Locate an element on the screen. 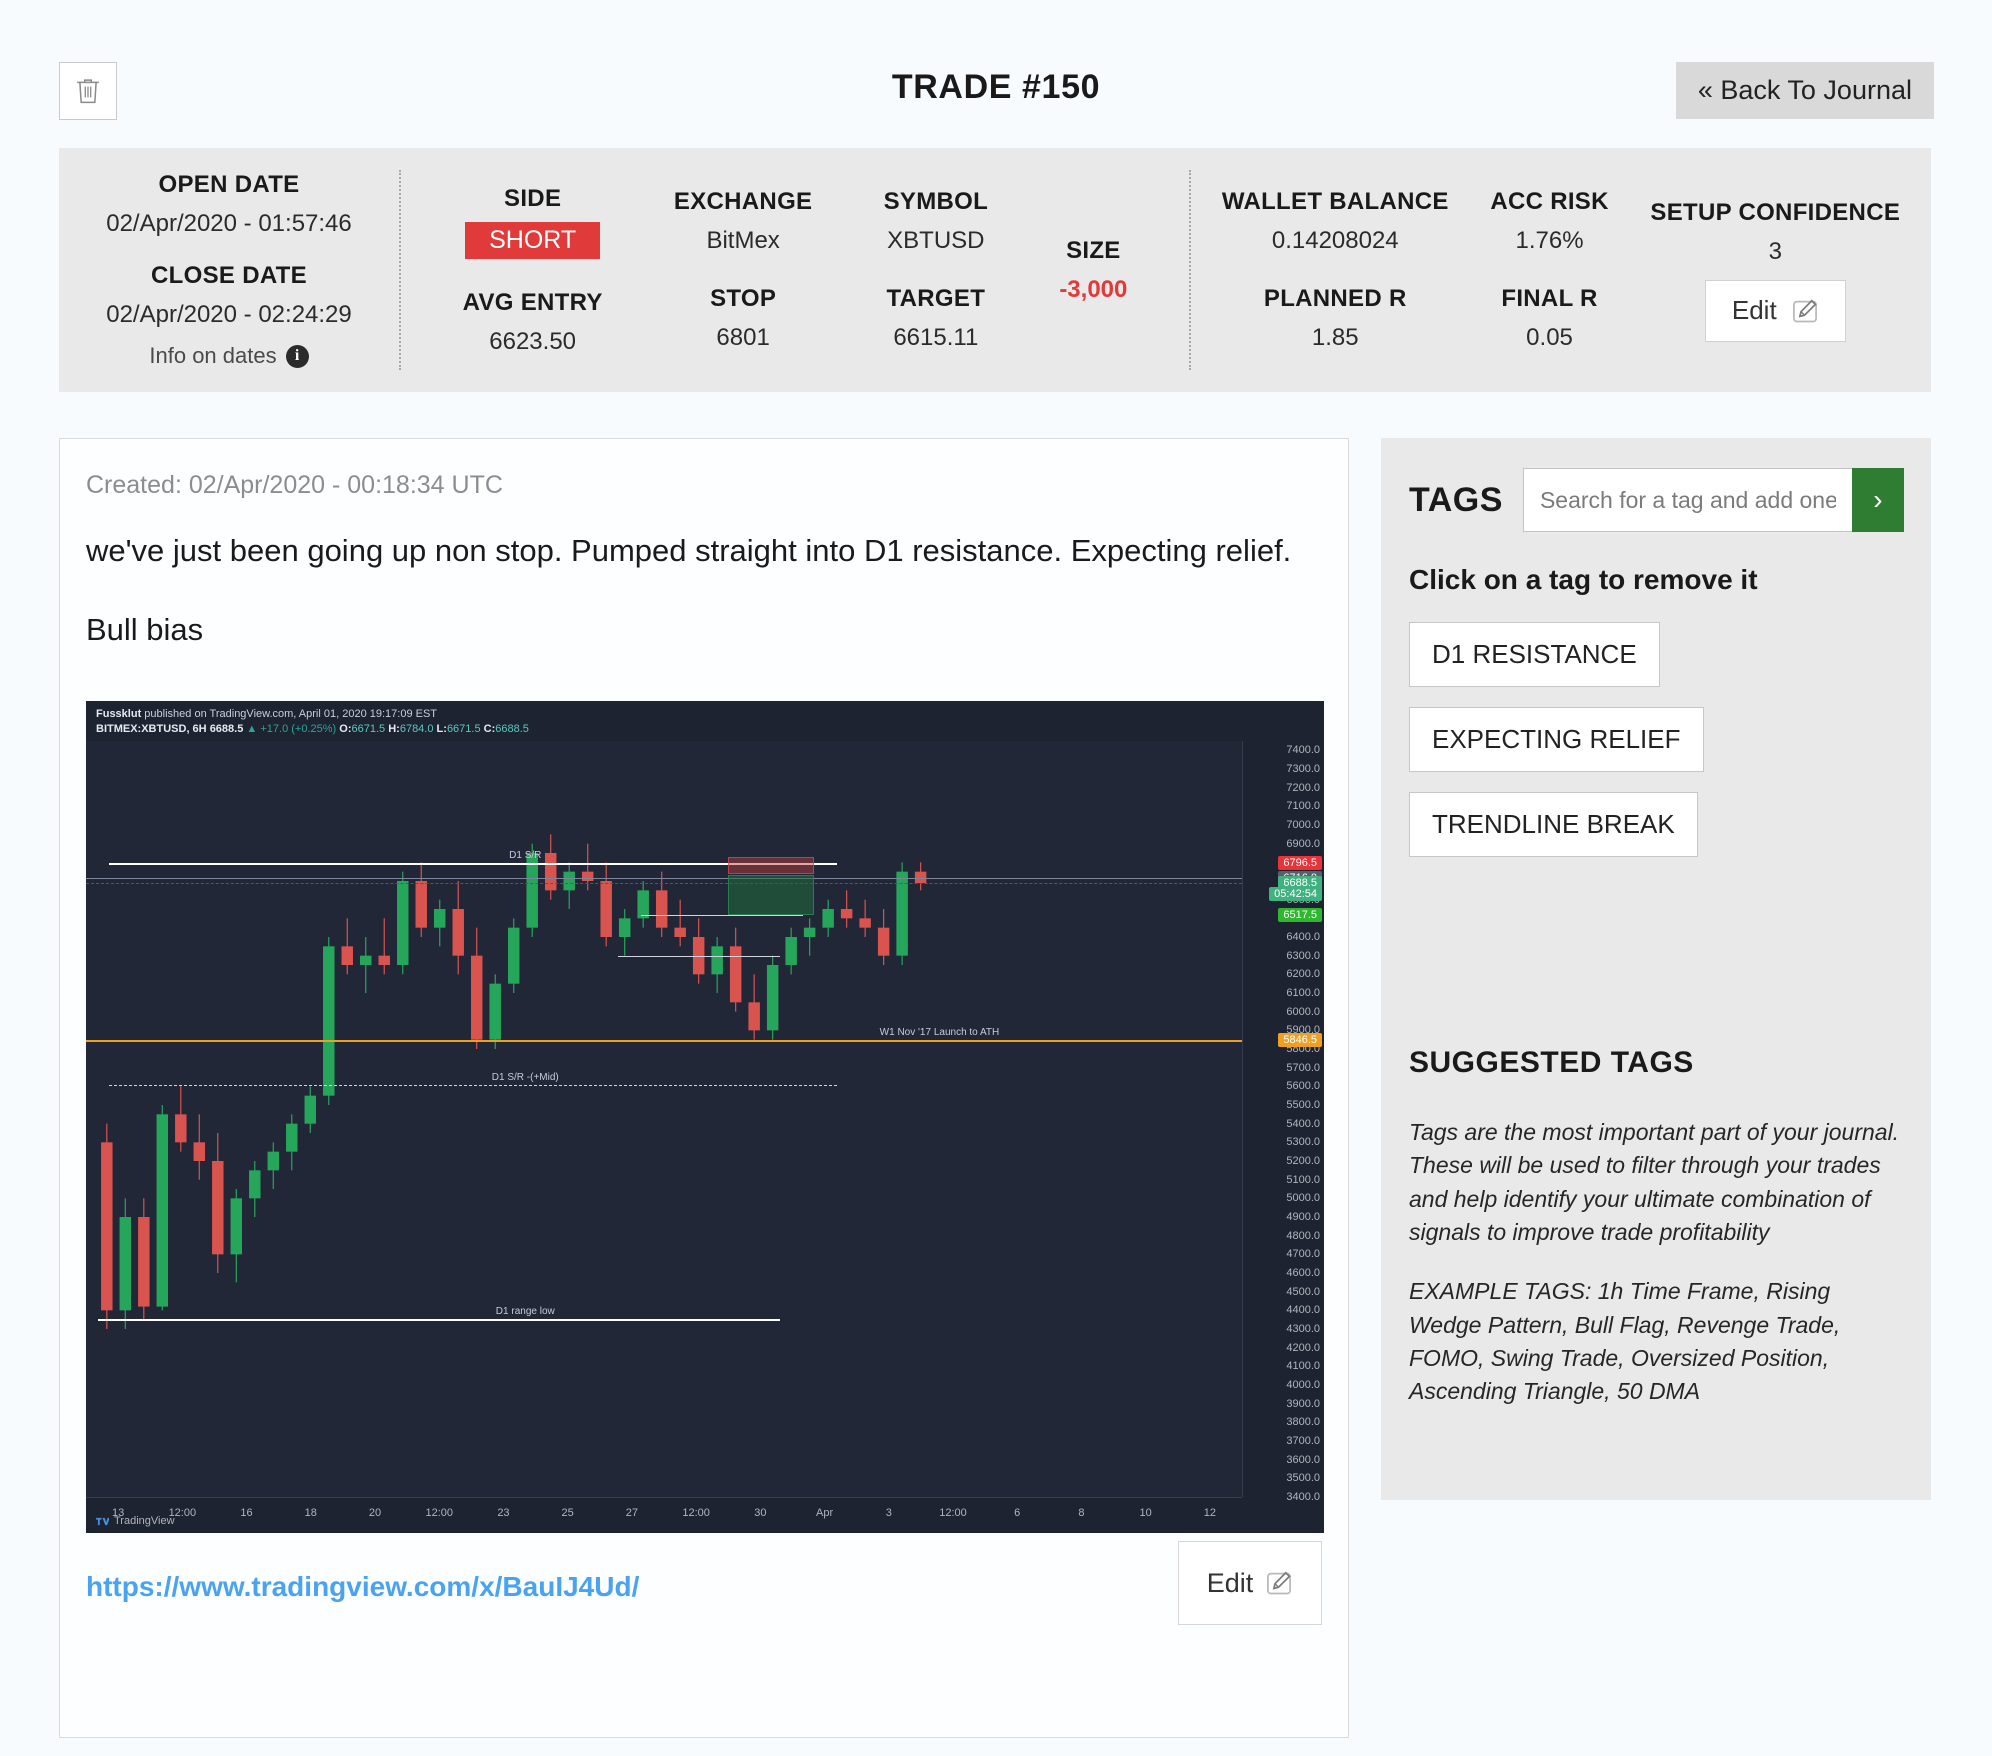  price-tick-label: 3800.0 is located at coordinates (1303, 1422).